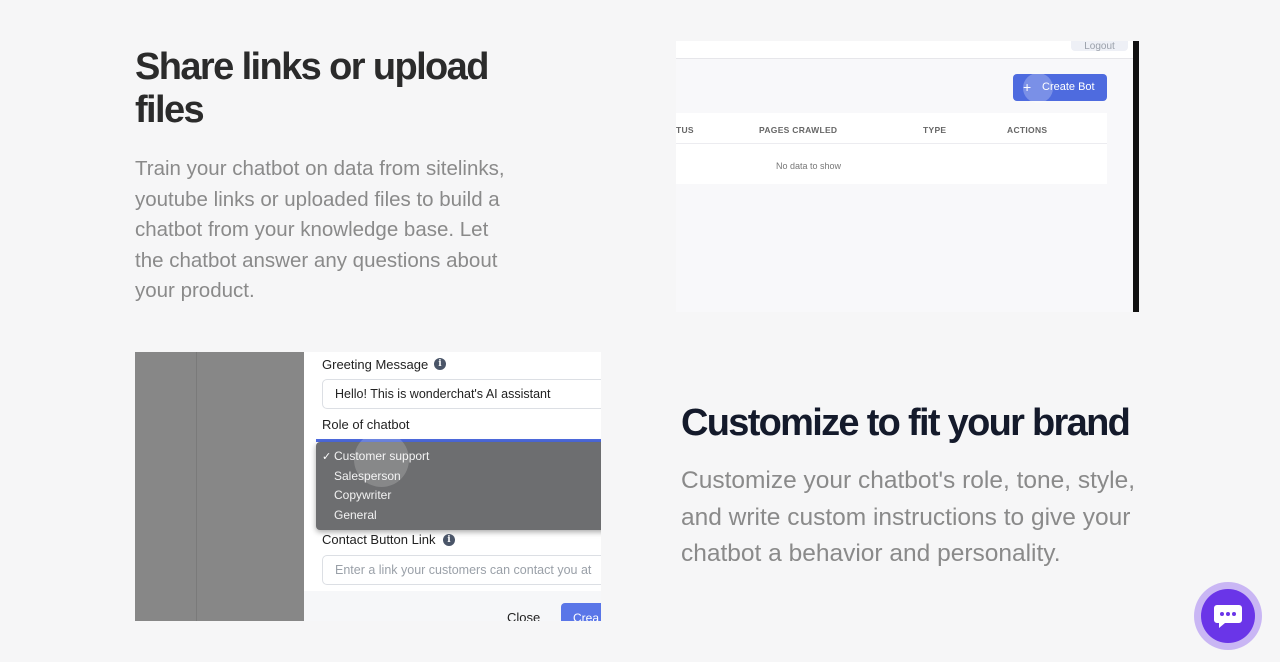  What do you see at coordinates (366, 424) in the screenshot?
I see `role-of-chatbot-label: Role of chatbot` at bounding box center [366, 424].